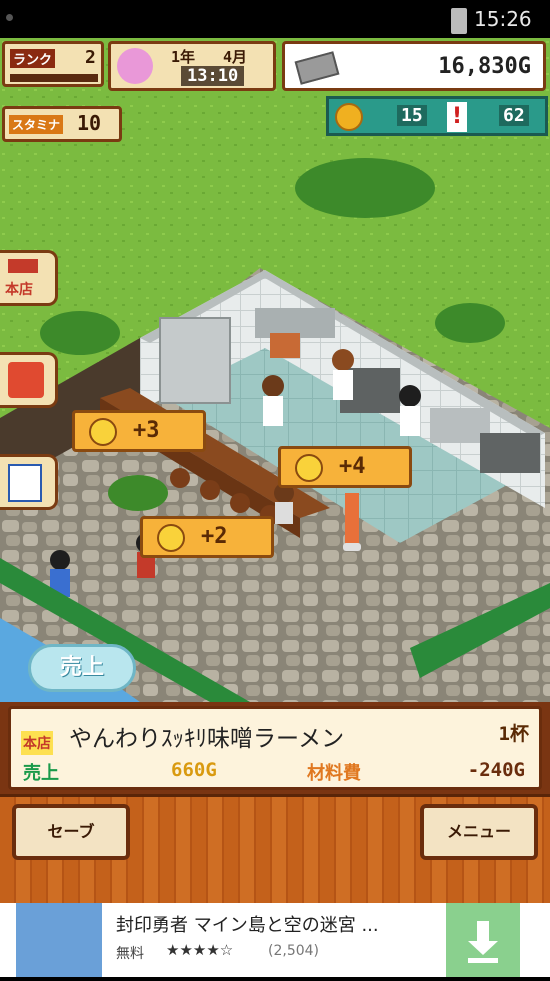 The image size is (550, 981). What do you see at coordinates (207, 739) in the screenshot?
I see `dish-name: やんわりｽｯｷﾘ味噌ラーメン` at bounding box center [207, 739].